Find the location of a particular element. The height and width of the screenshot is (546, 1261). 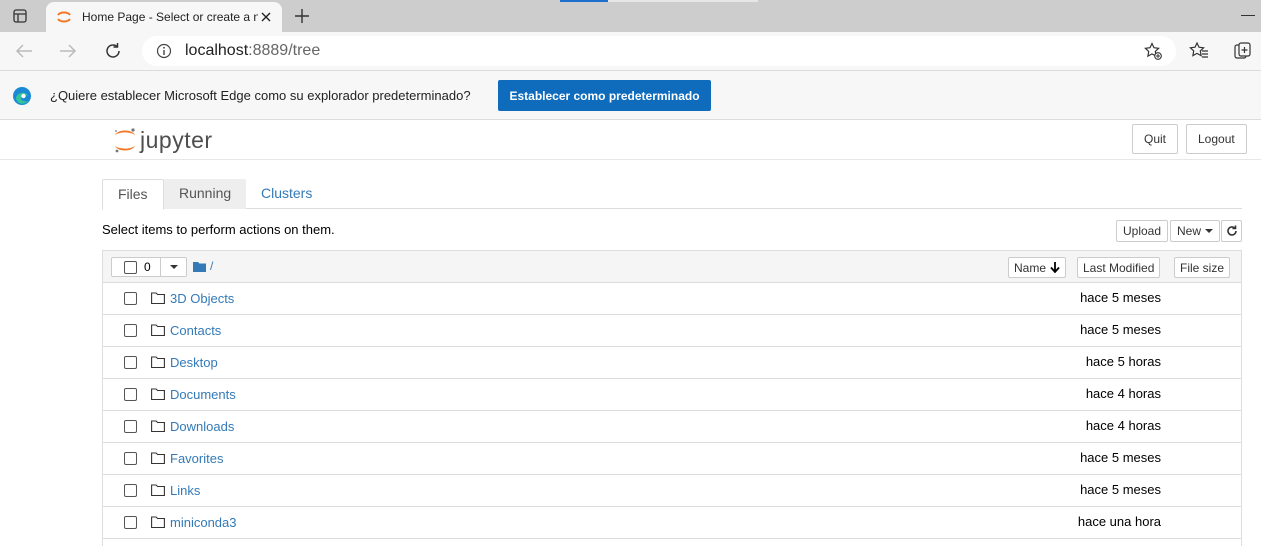

list-item: Downloads hace 4 horas is located at coordinates (672, 427).